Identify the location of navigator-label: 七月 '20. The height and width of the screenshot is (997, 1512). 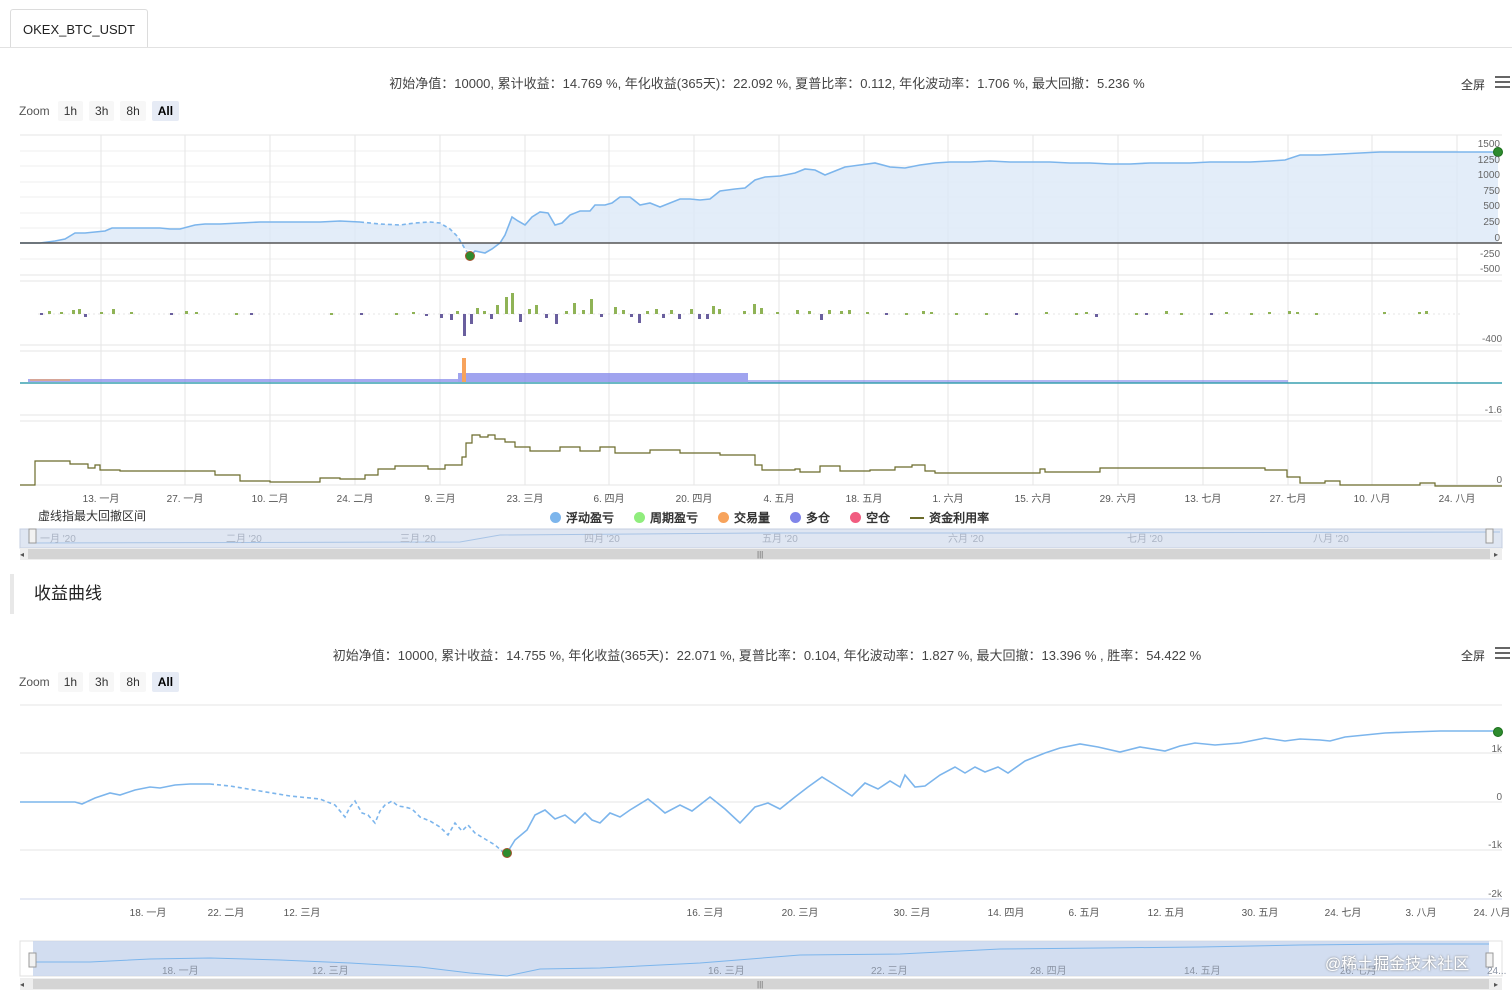
(1145, 539).